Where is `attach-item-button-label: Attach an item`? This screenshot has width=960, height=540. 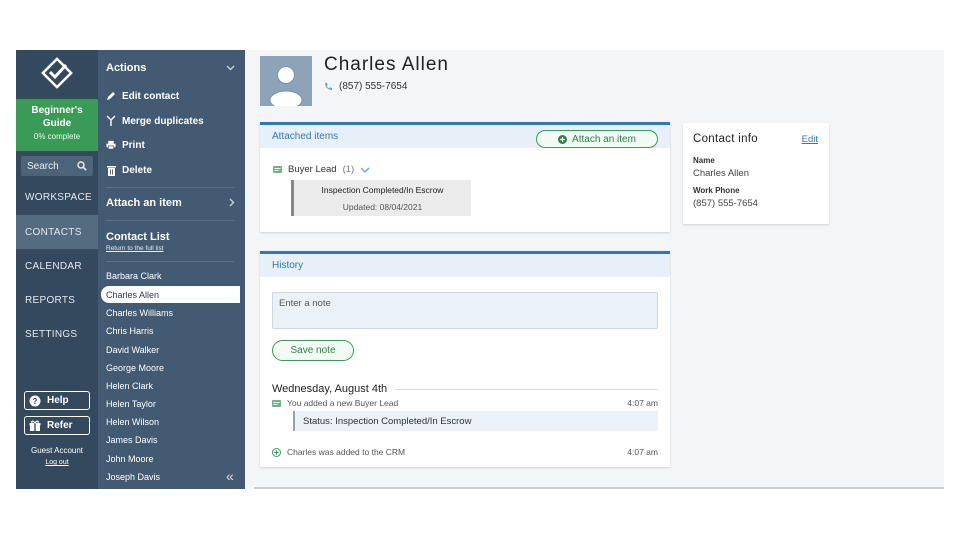 attach-item-button-label: Attach an item is located at coordinates (604, 139).